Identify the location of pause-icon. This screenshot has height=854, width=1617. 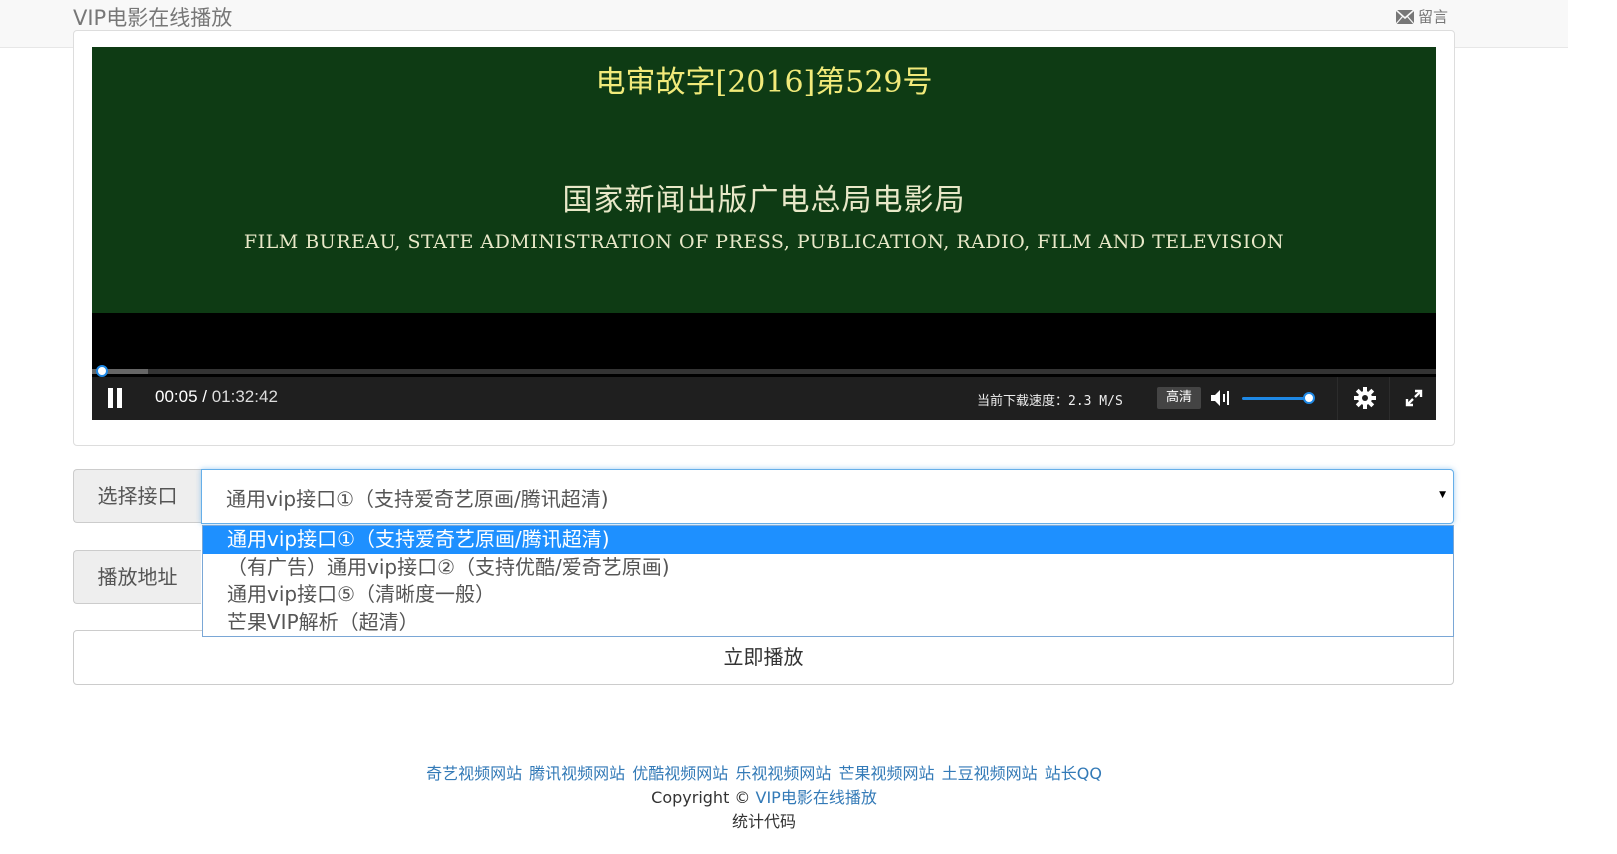
(116, 398).